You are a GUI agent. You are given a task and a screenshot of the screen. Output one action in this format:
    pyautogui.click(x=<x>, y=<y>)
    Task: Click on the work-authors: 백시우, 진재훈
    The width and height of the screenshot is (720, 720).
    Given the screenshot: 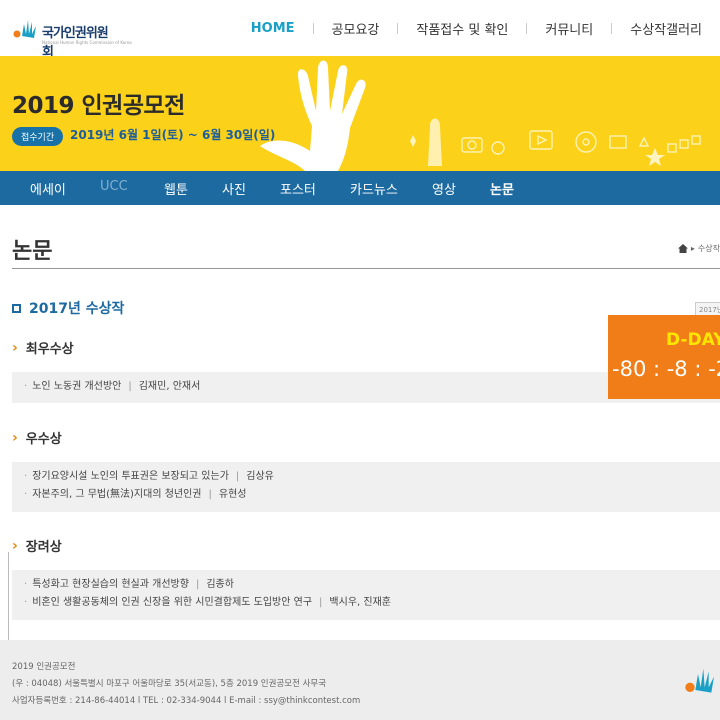 What is the action you would take?
    pyautogui.click(x=360, y=602)
    